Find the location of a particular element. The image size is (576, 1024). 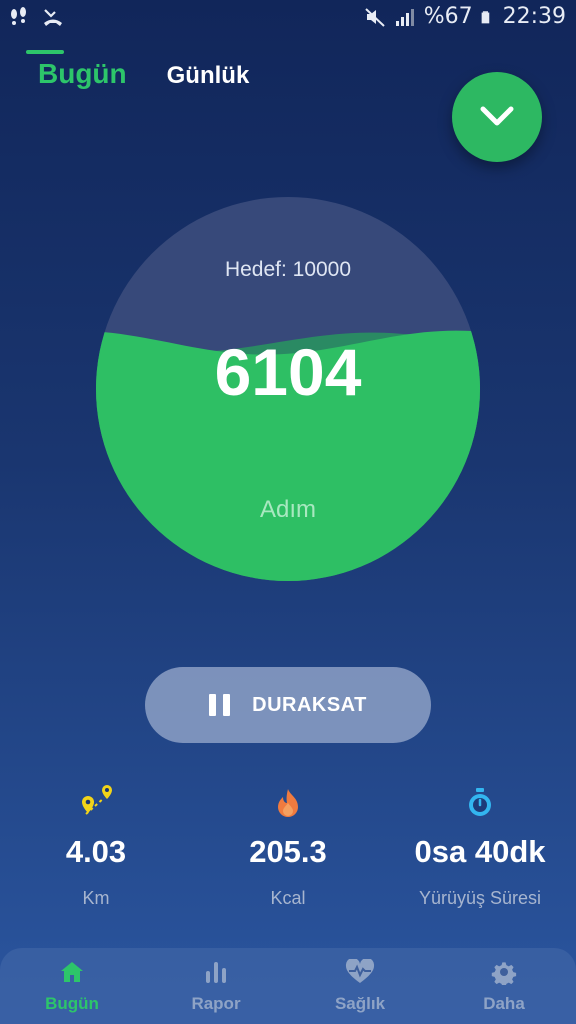

distance-value: 4.03 is located at coordinates (96, 851).